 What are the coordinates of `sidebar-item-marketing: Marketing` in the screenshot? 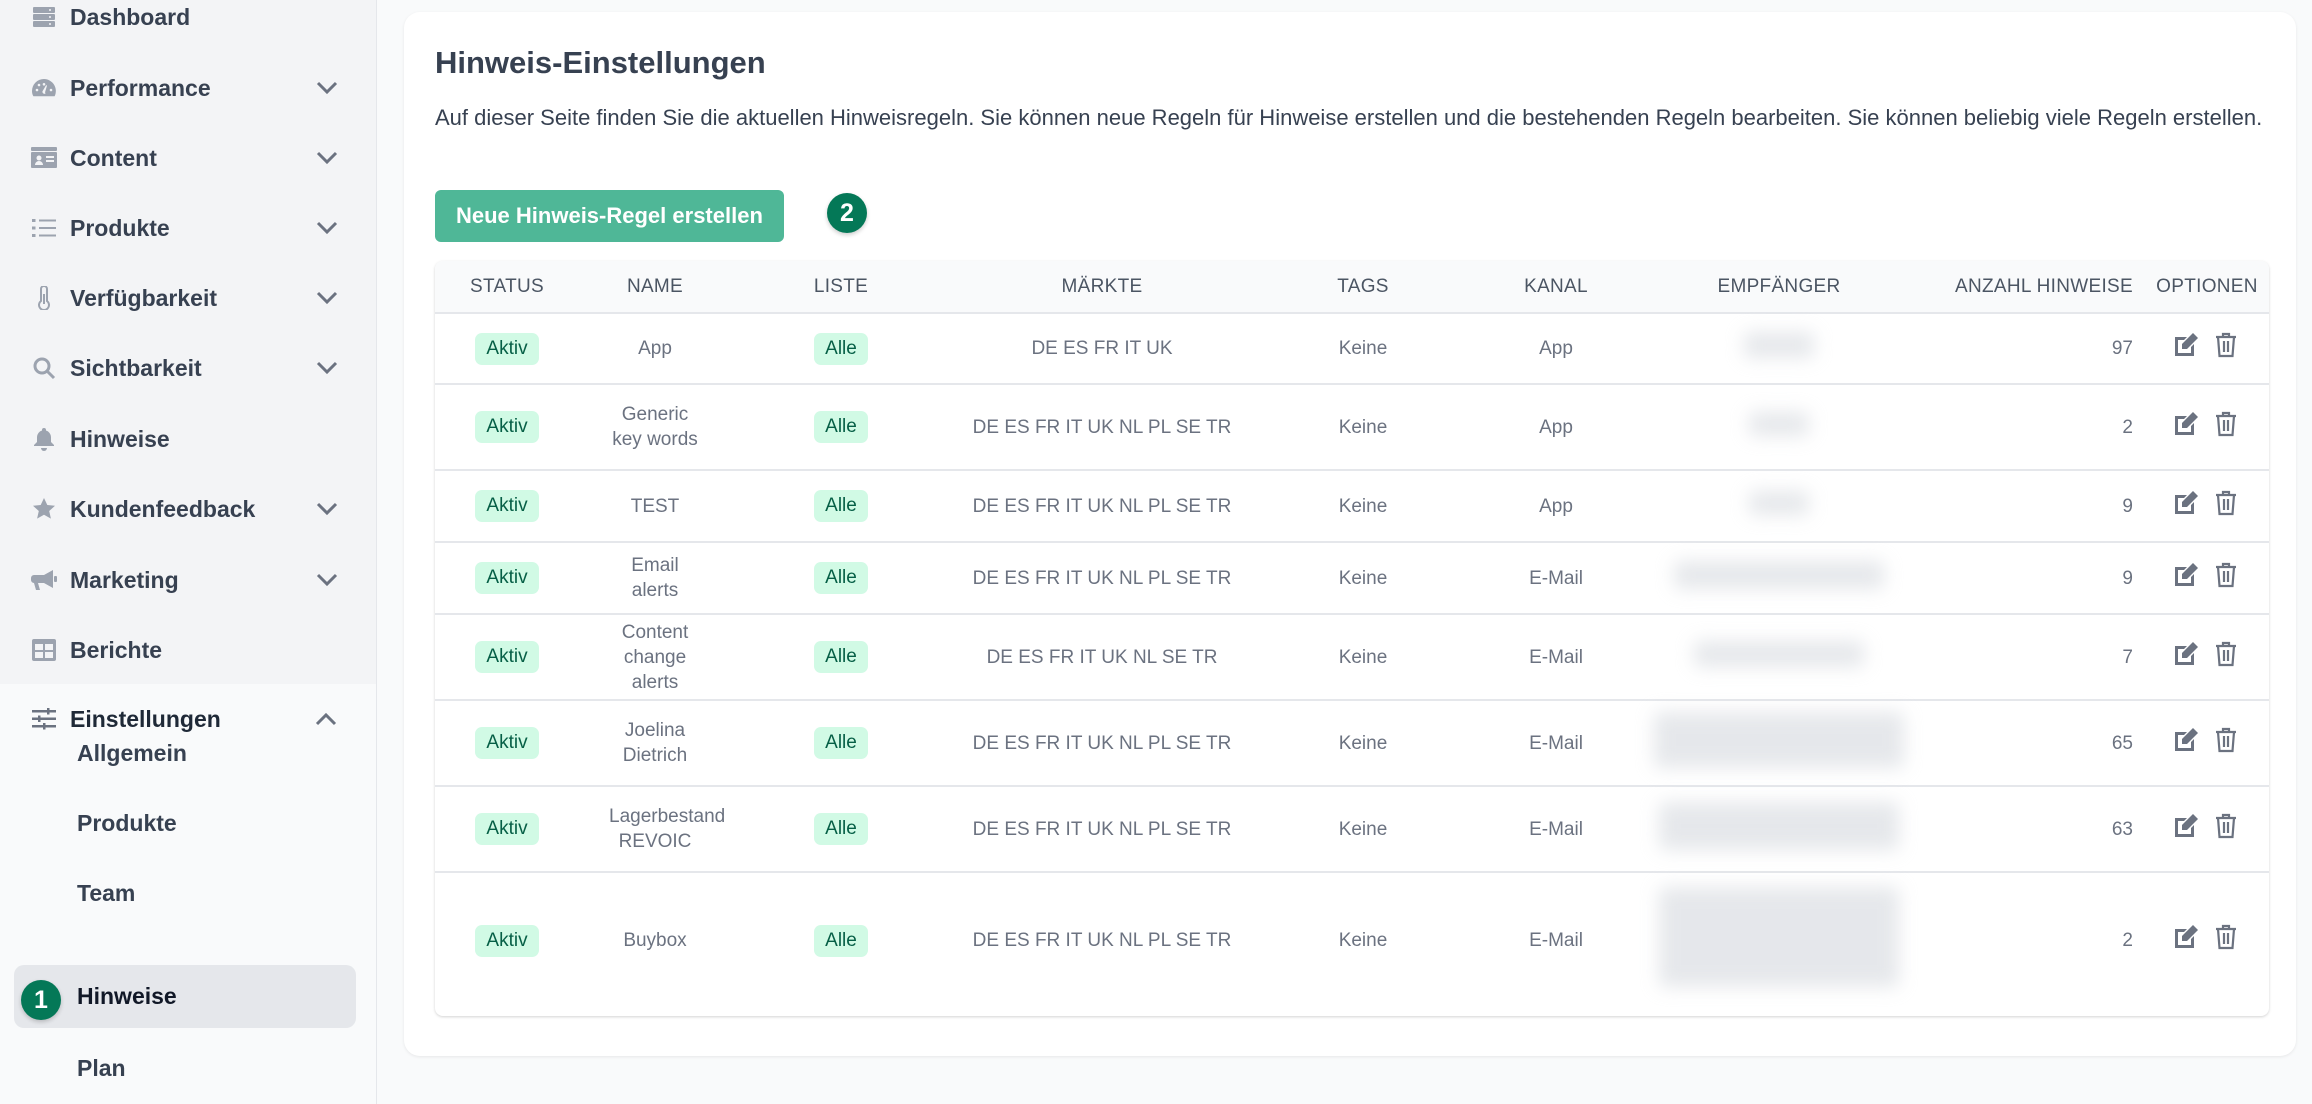 It's located at (188, 580).